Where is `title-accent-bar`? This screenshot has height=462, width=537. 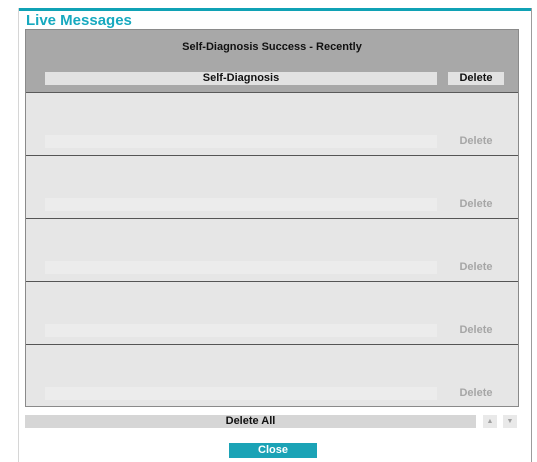
title-accent-bar is located at coordinates (274, 9).